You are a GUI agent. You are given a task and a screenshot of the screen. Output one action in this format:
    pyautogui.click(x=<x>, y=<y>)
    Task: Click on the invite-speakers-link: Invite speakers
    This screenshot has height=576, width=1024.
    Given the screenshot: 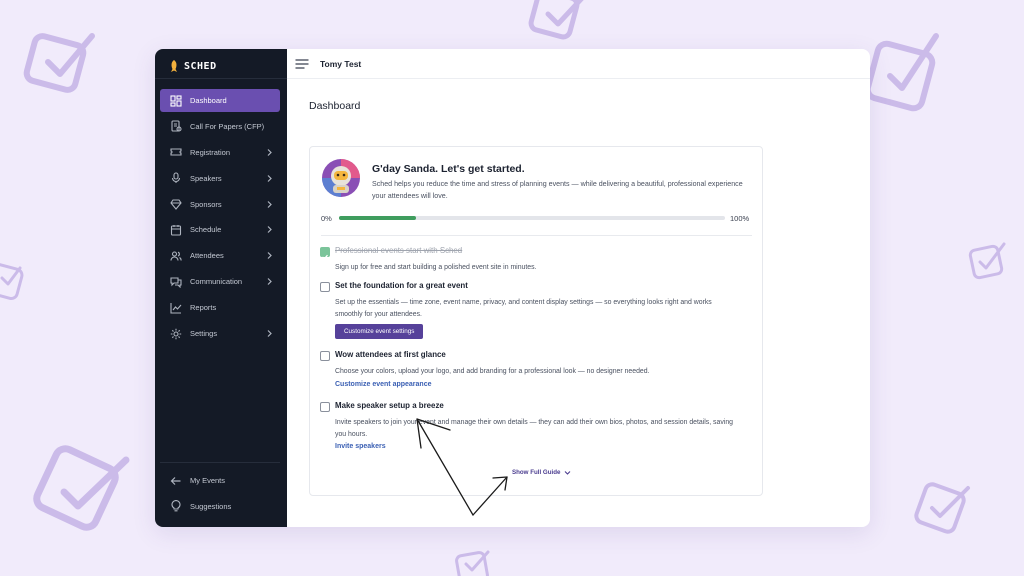 What is the action you would take?
    pyautogui.click(x=360, y=446)
    